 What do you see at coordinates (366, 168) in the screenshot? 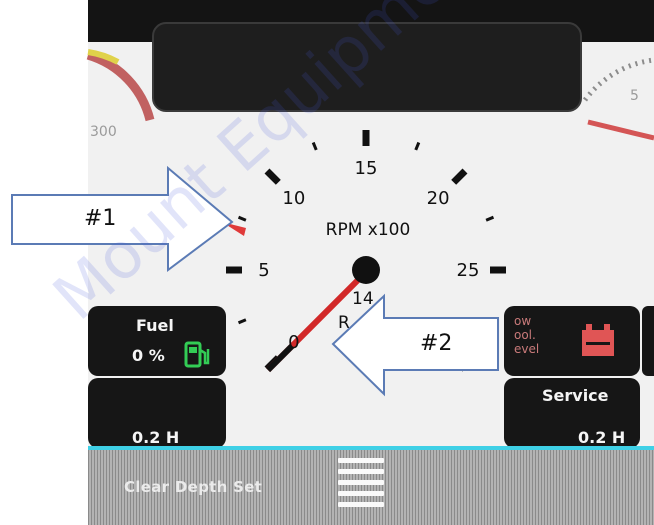
I see `gauge-tick-label: 15` at bounding box center [366, 168].